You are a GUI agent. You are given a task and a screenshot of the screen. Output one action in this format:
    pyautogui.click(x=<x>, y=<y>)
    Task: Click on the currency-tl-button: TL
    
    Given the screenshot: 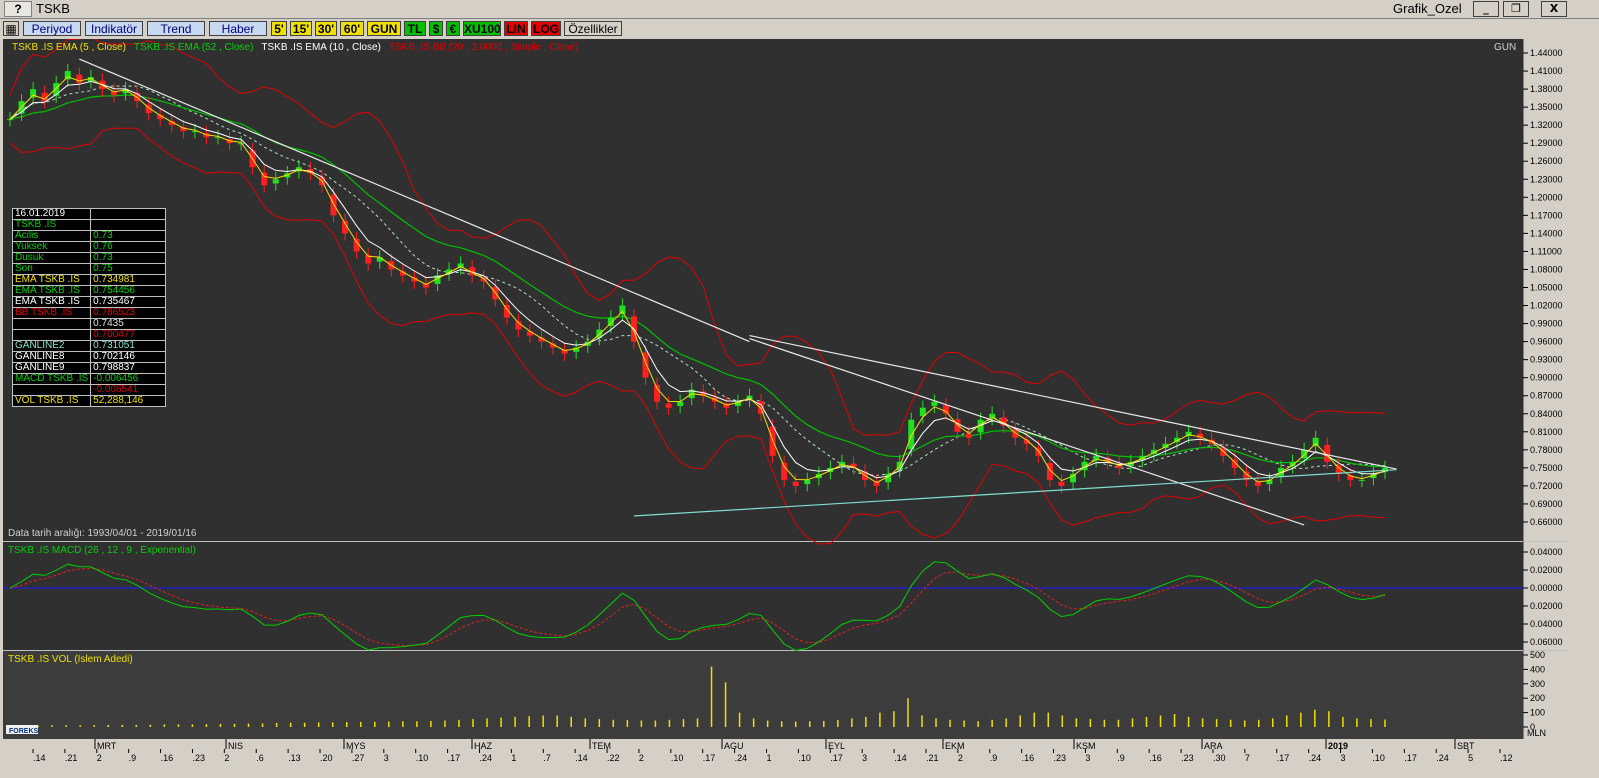 What is the action you would take?
    pyautogui.click(x=415, y=28)
    